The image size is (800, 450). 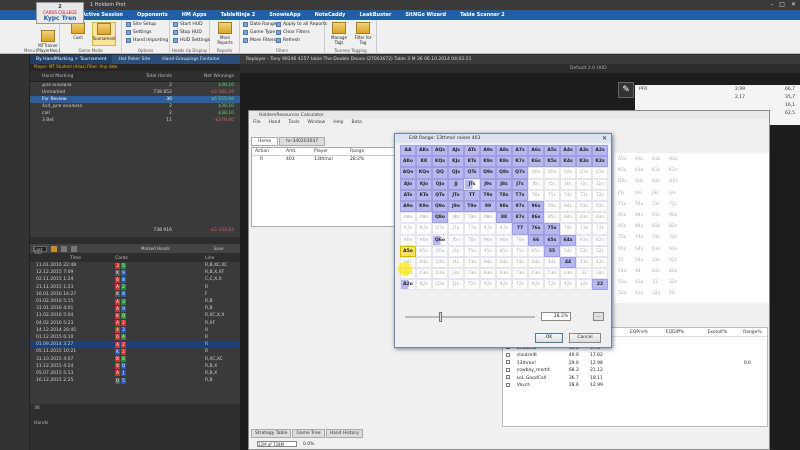 What do you see at coordinates (152, 15) in the screenshot?
I see `menu-item-1: Opponents` at bounding box center [152, 15].